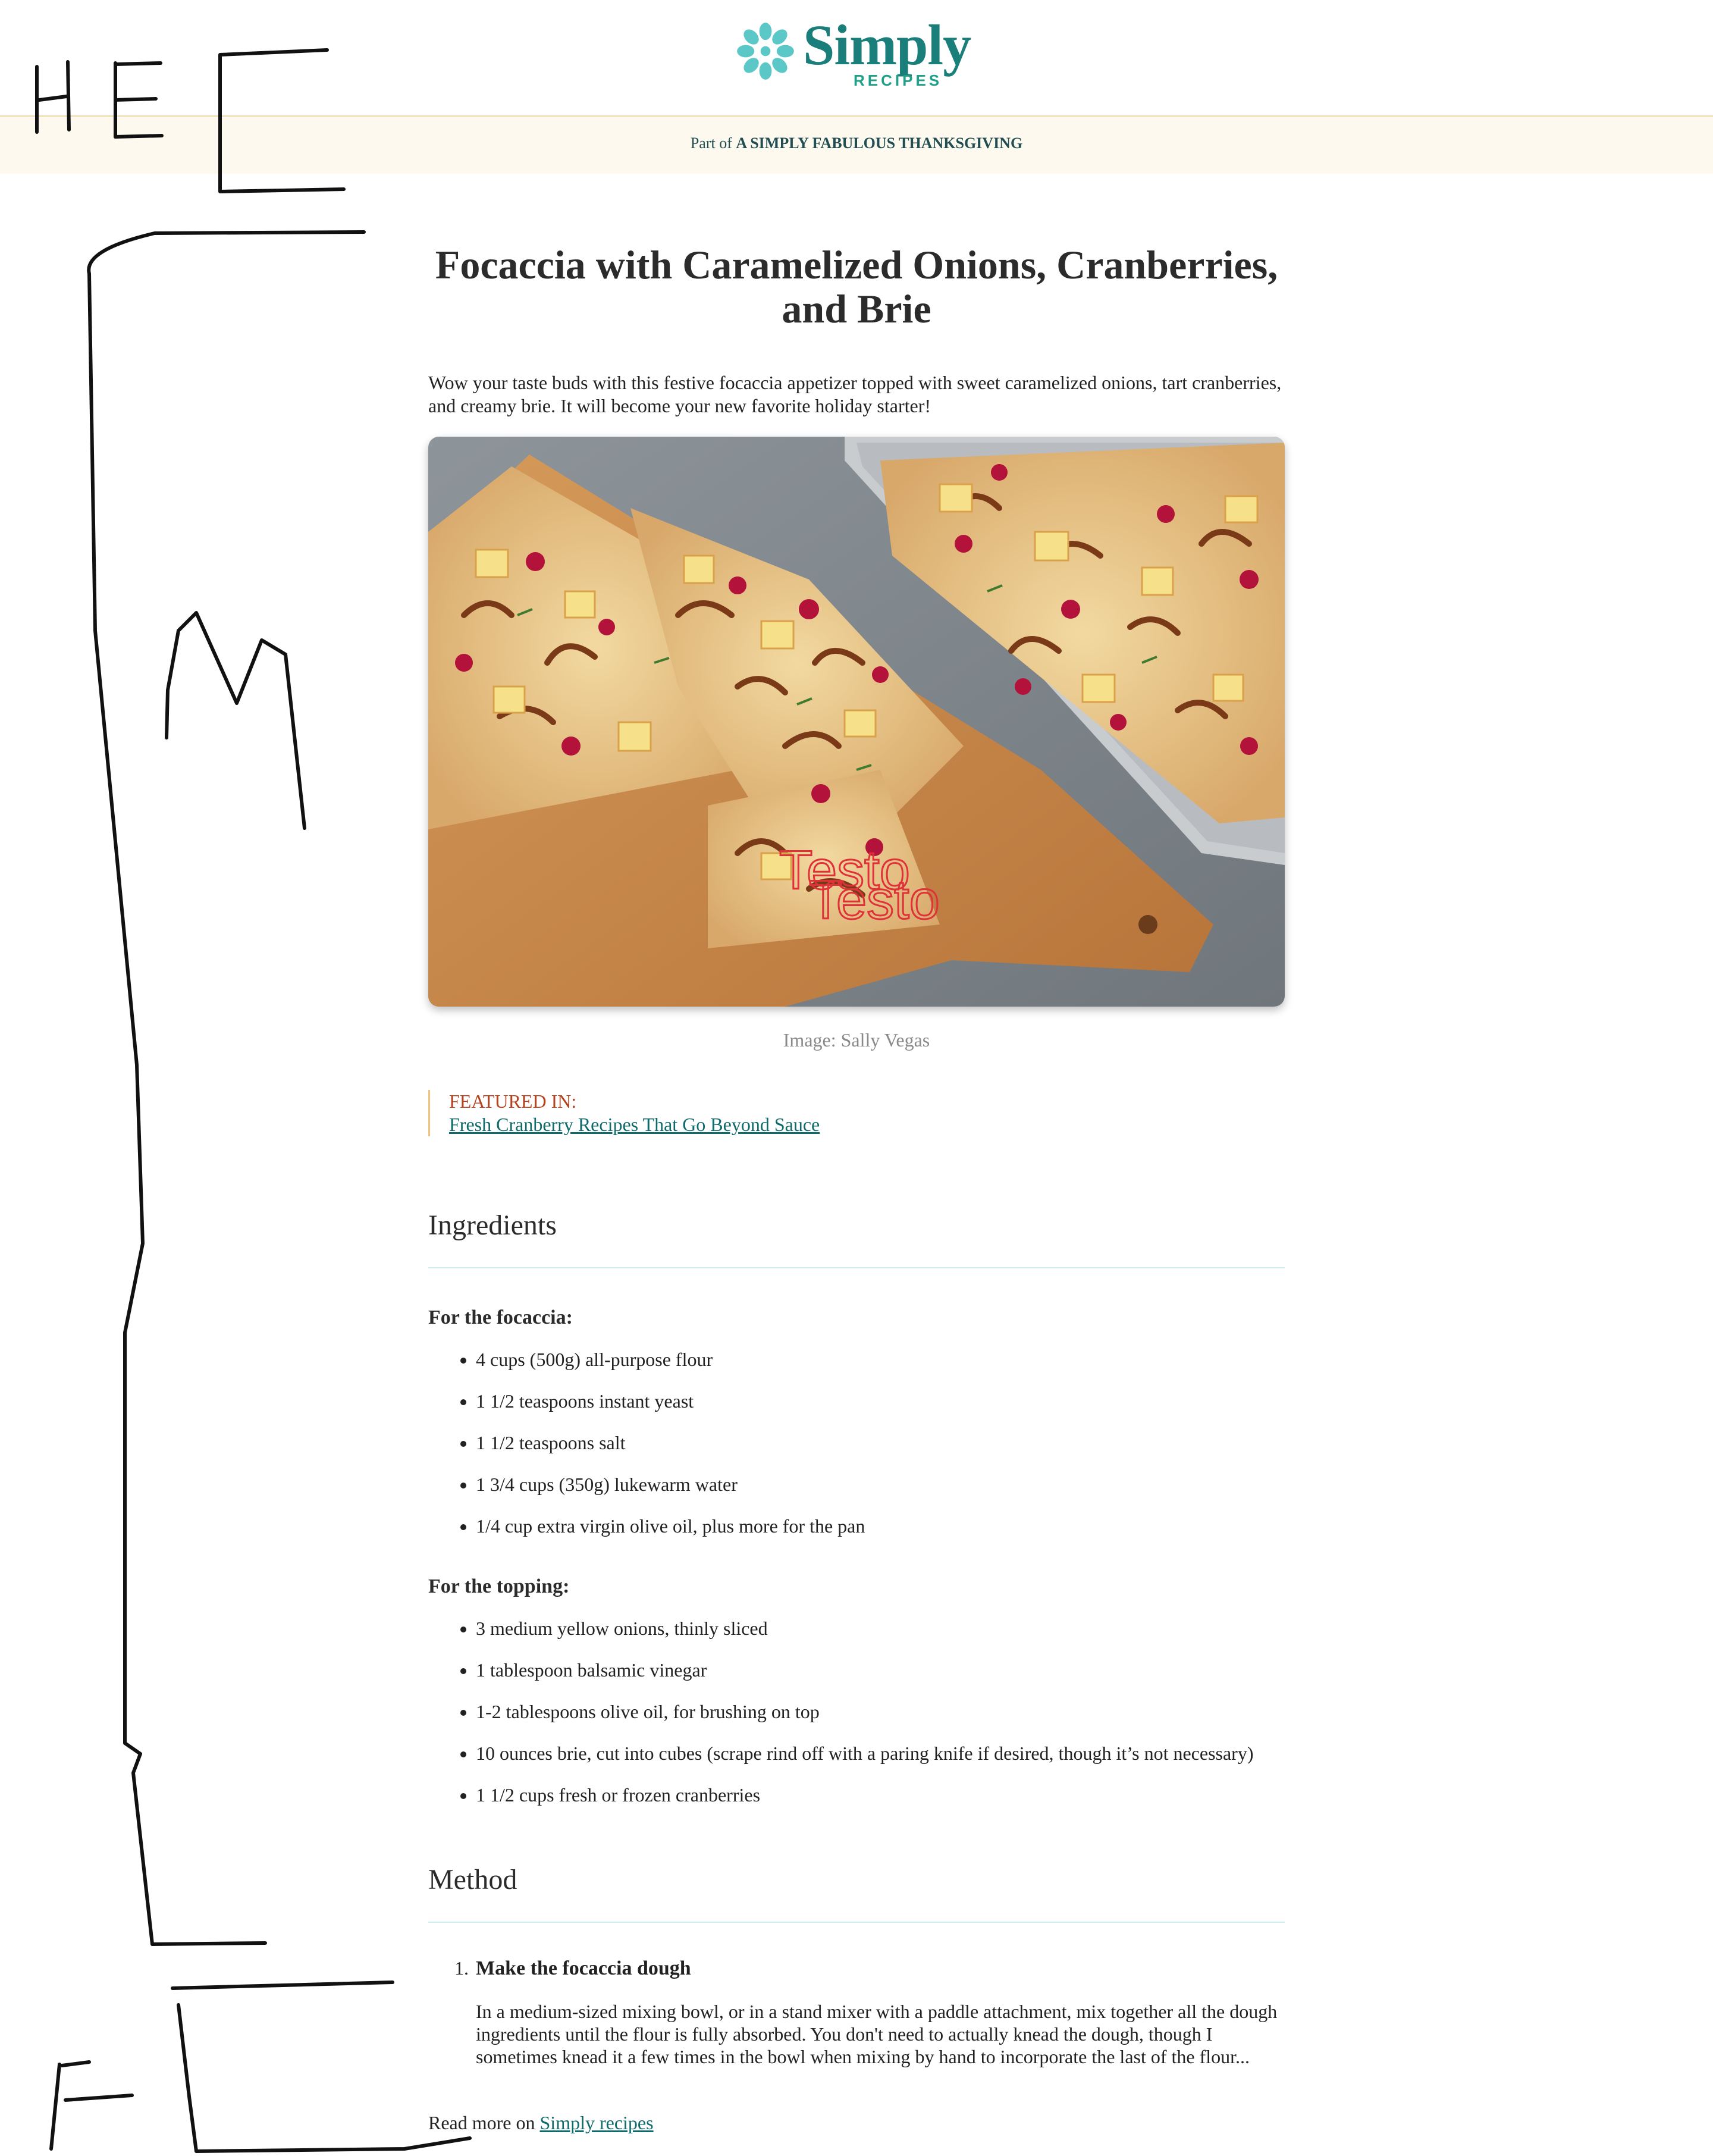 The height and width of the screenshot is (2156, 1713). I want to click on annotation-footer-label, so click(91, 2105).